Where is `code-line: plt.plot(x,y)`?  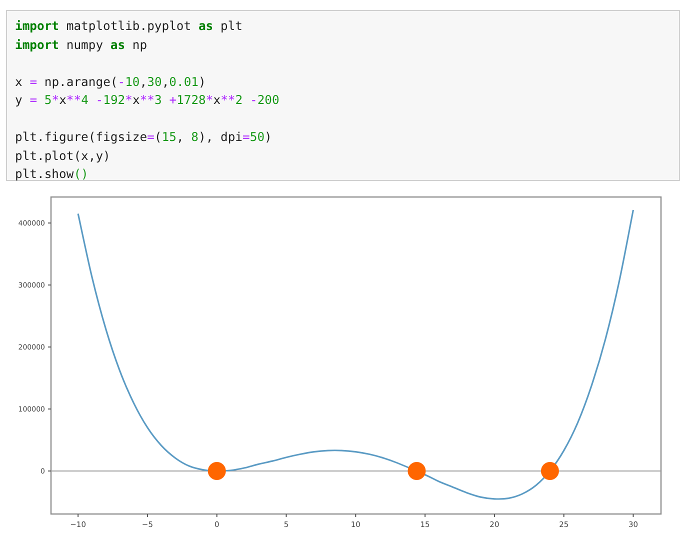 code-line: plt.plot(x,y) is located at coordinates (62, 156).